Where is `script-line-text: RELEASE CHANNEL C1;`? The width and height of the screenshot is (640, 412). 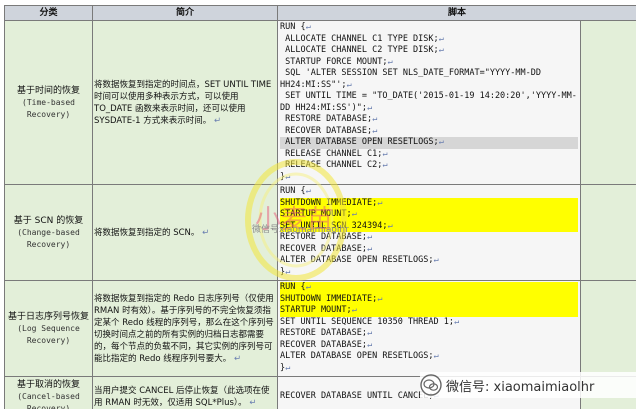 script-line-text: RELEASE CHANNEL C1; is located at coordinates (331, 153).